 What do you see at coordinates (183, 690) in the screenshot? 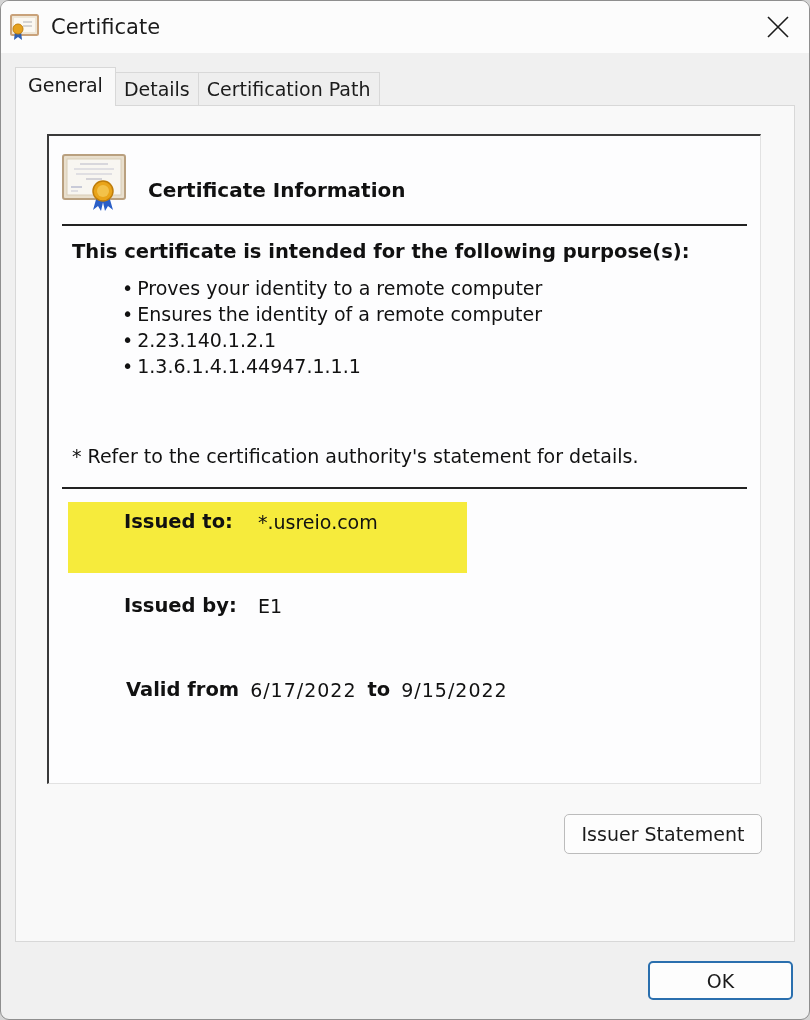
I see `field-label: Valid from` at bounding box center [183, 690].